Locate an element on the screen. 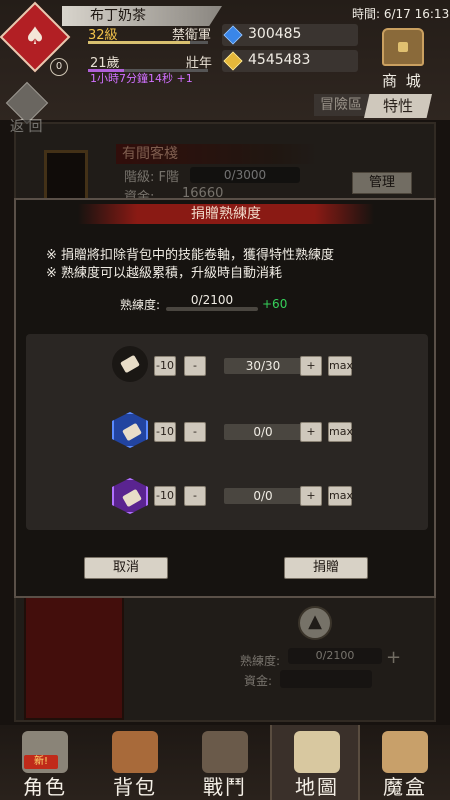 The height and width of the screenshot is (800, 450). treasure-chest-icon is located at coordinates (403, 47).